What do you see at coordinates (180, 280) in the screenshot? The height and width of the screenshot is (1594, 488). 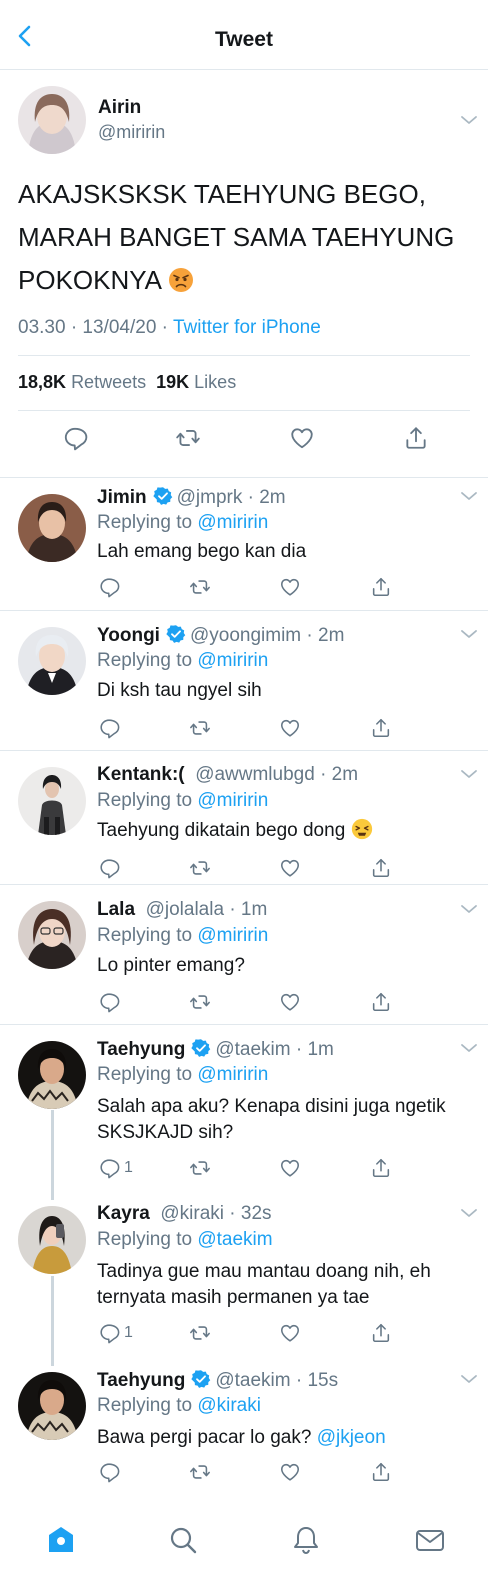 I see `angry-face-emoji` at bounding box center [180, 280].